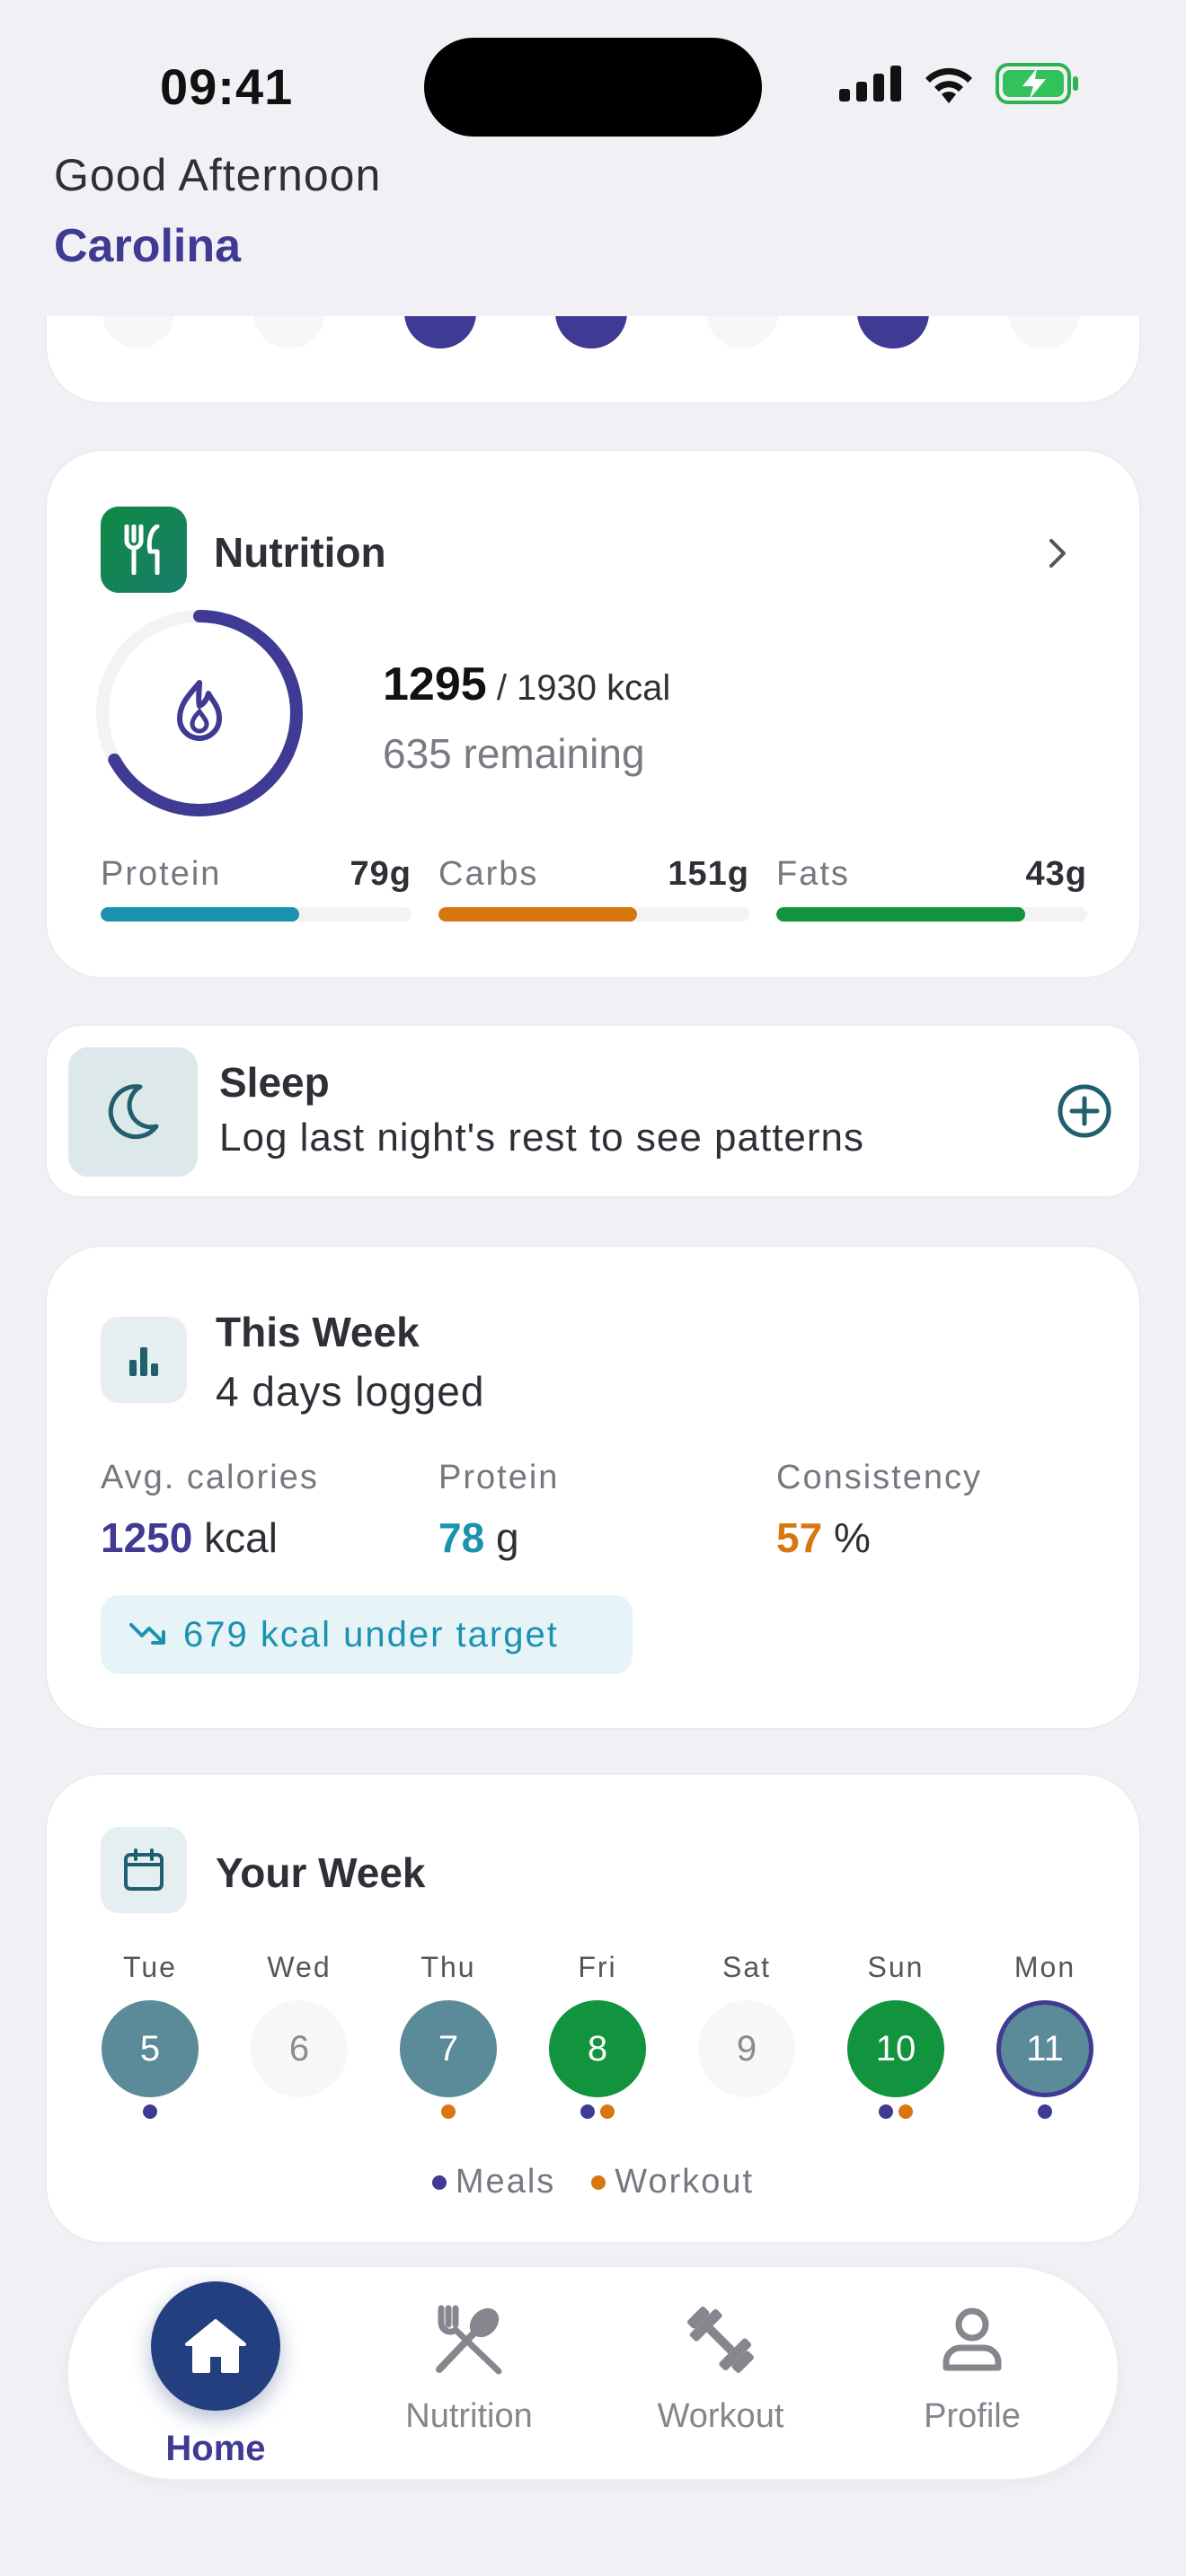 The height and width of the screenshot is (2576, 1186). Describe the element at coordinates (1044, 1967) in the screenshot. I see `day-name: Mon` at that location.